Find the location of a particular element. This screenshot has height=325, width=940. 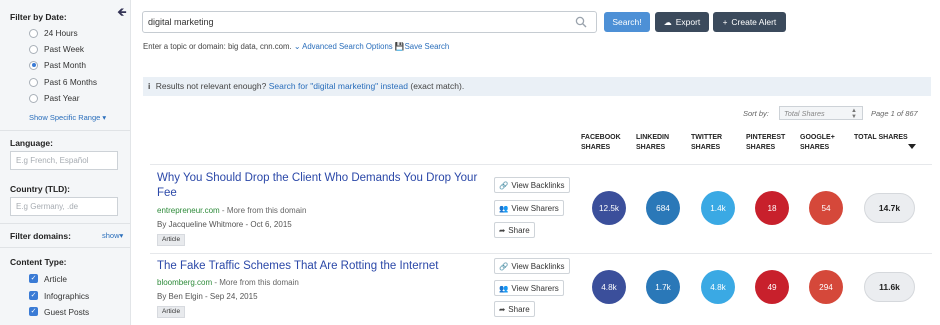

date-option-label: 24 Hours is located at coordinates (61, 33).